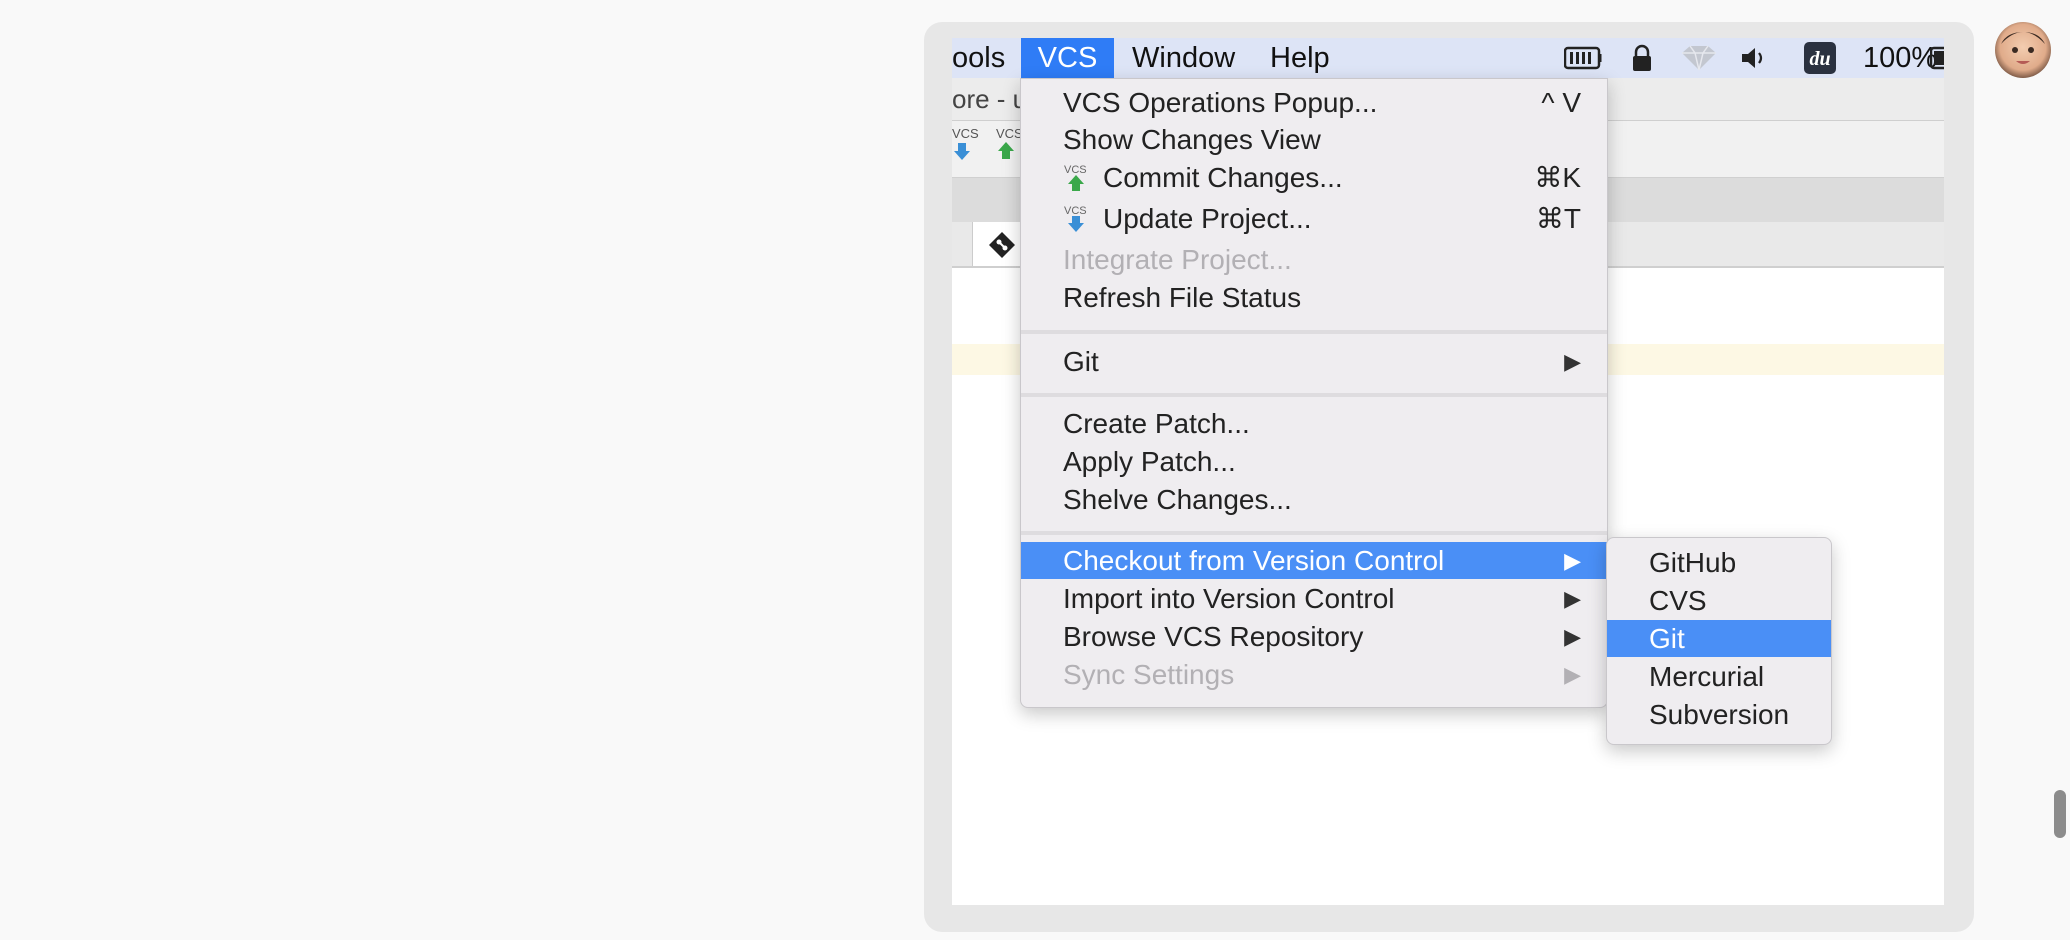 The height and width of the screenshot is (940, 2070). What do you see at coordinates (1561, 102) in the screenshot?
I see `shortcut-label: ^ V` at bounding box center [1561, 102].